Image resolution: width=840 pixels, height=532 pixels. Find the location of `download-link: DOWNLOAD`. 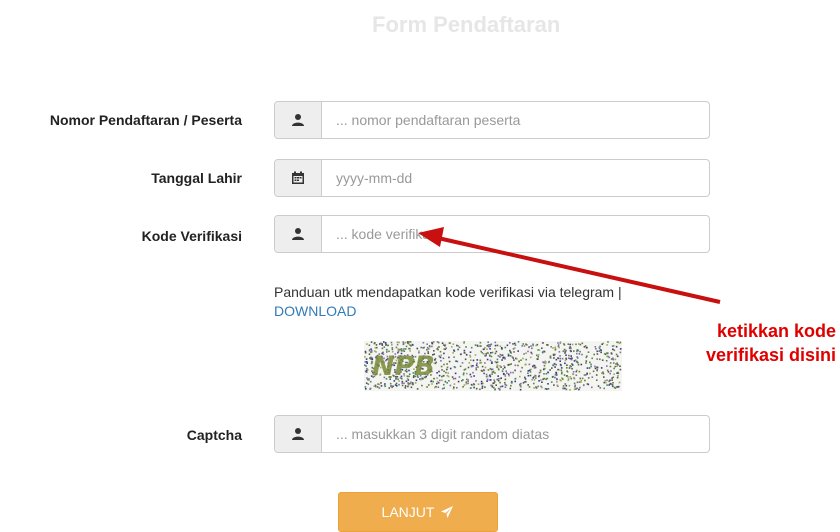

download-link: DOWNLOAD is located at coordinates (494, 311).